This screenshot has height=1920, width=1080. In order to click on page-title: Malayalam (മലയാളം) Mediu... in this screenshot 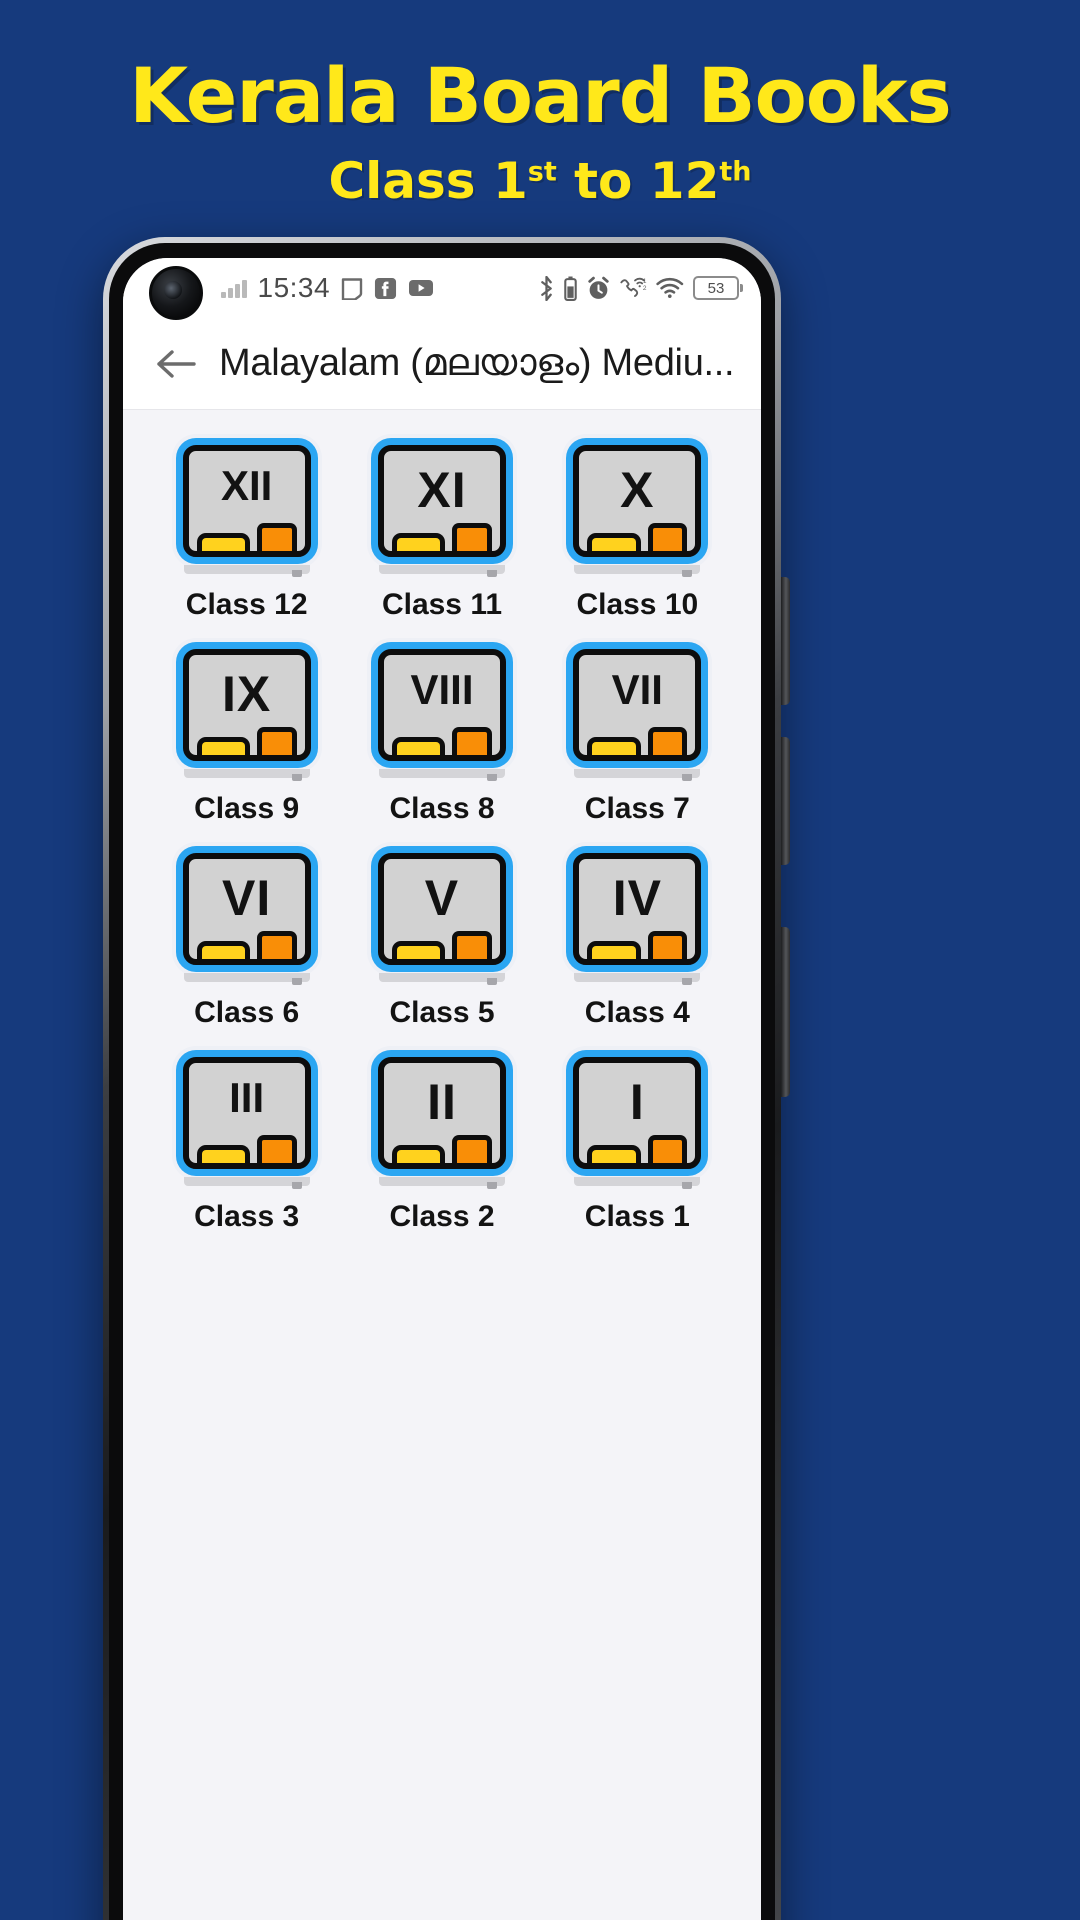, I will do `click(477, 363)`.